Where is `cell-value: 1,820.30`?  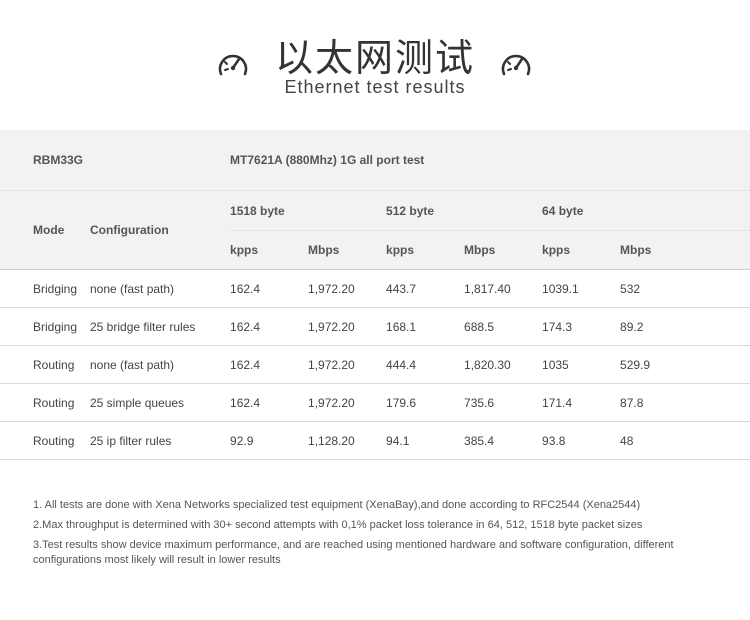
cell-value: 1,820.30 is located at coordinates (503, 364).